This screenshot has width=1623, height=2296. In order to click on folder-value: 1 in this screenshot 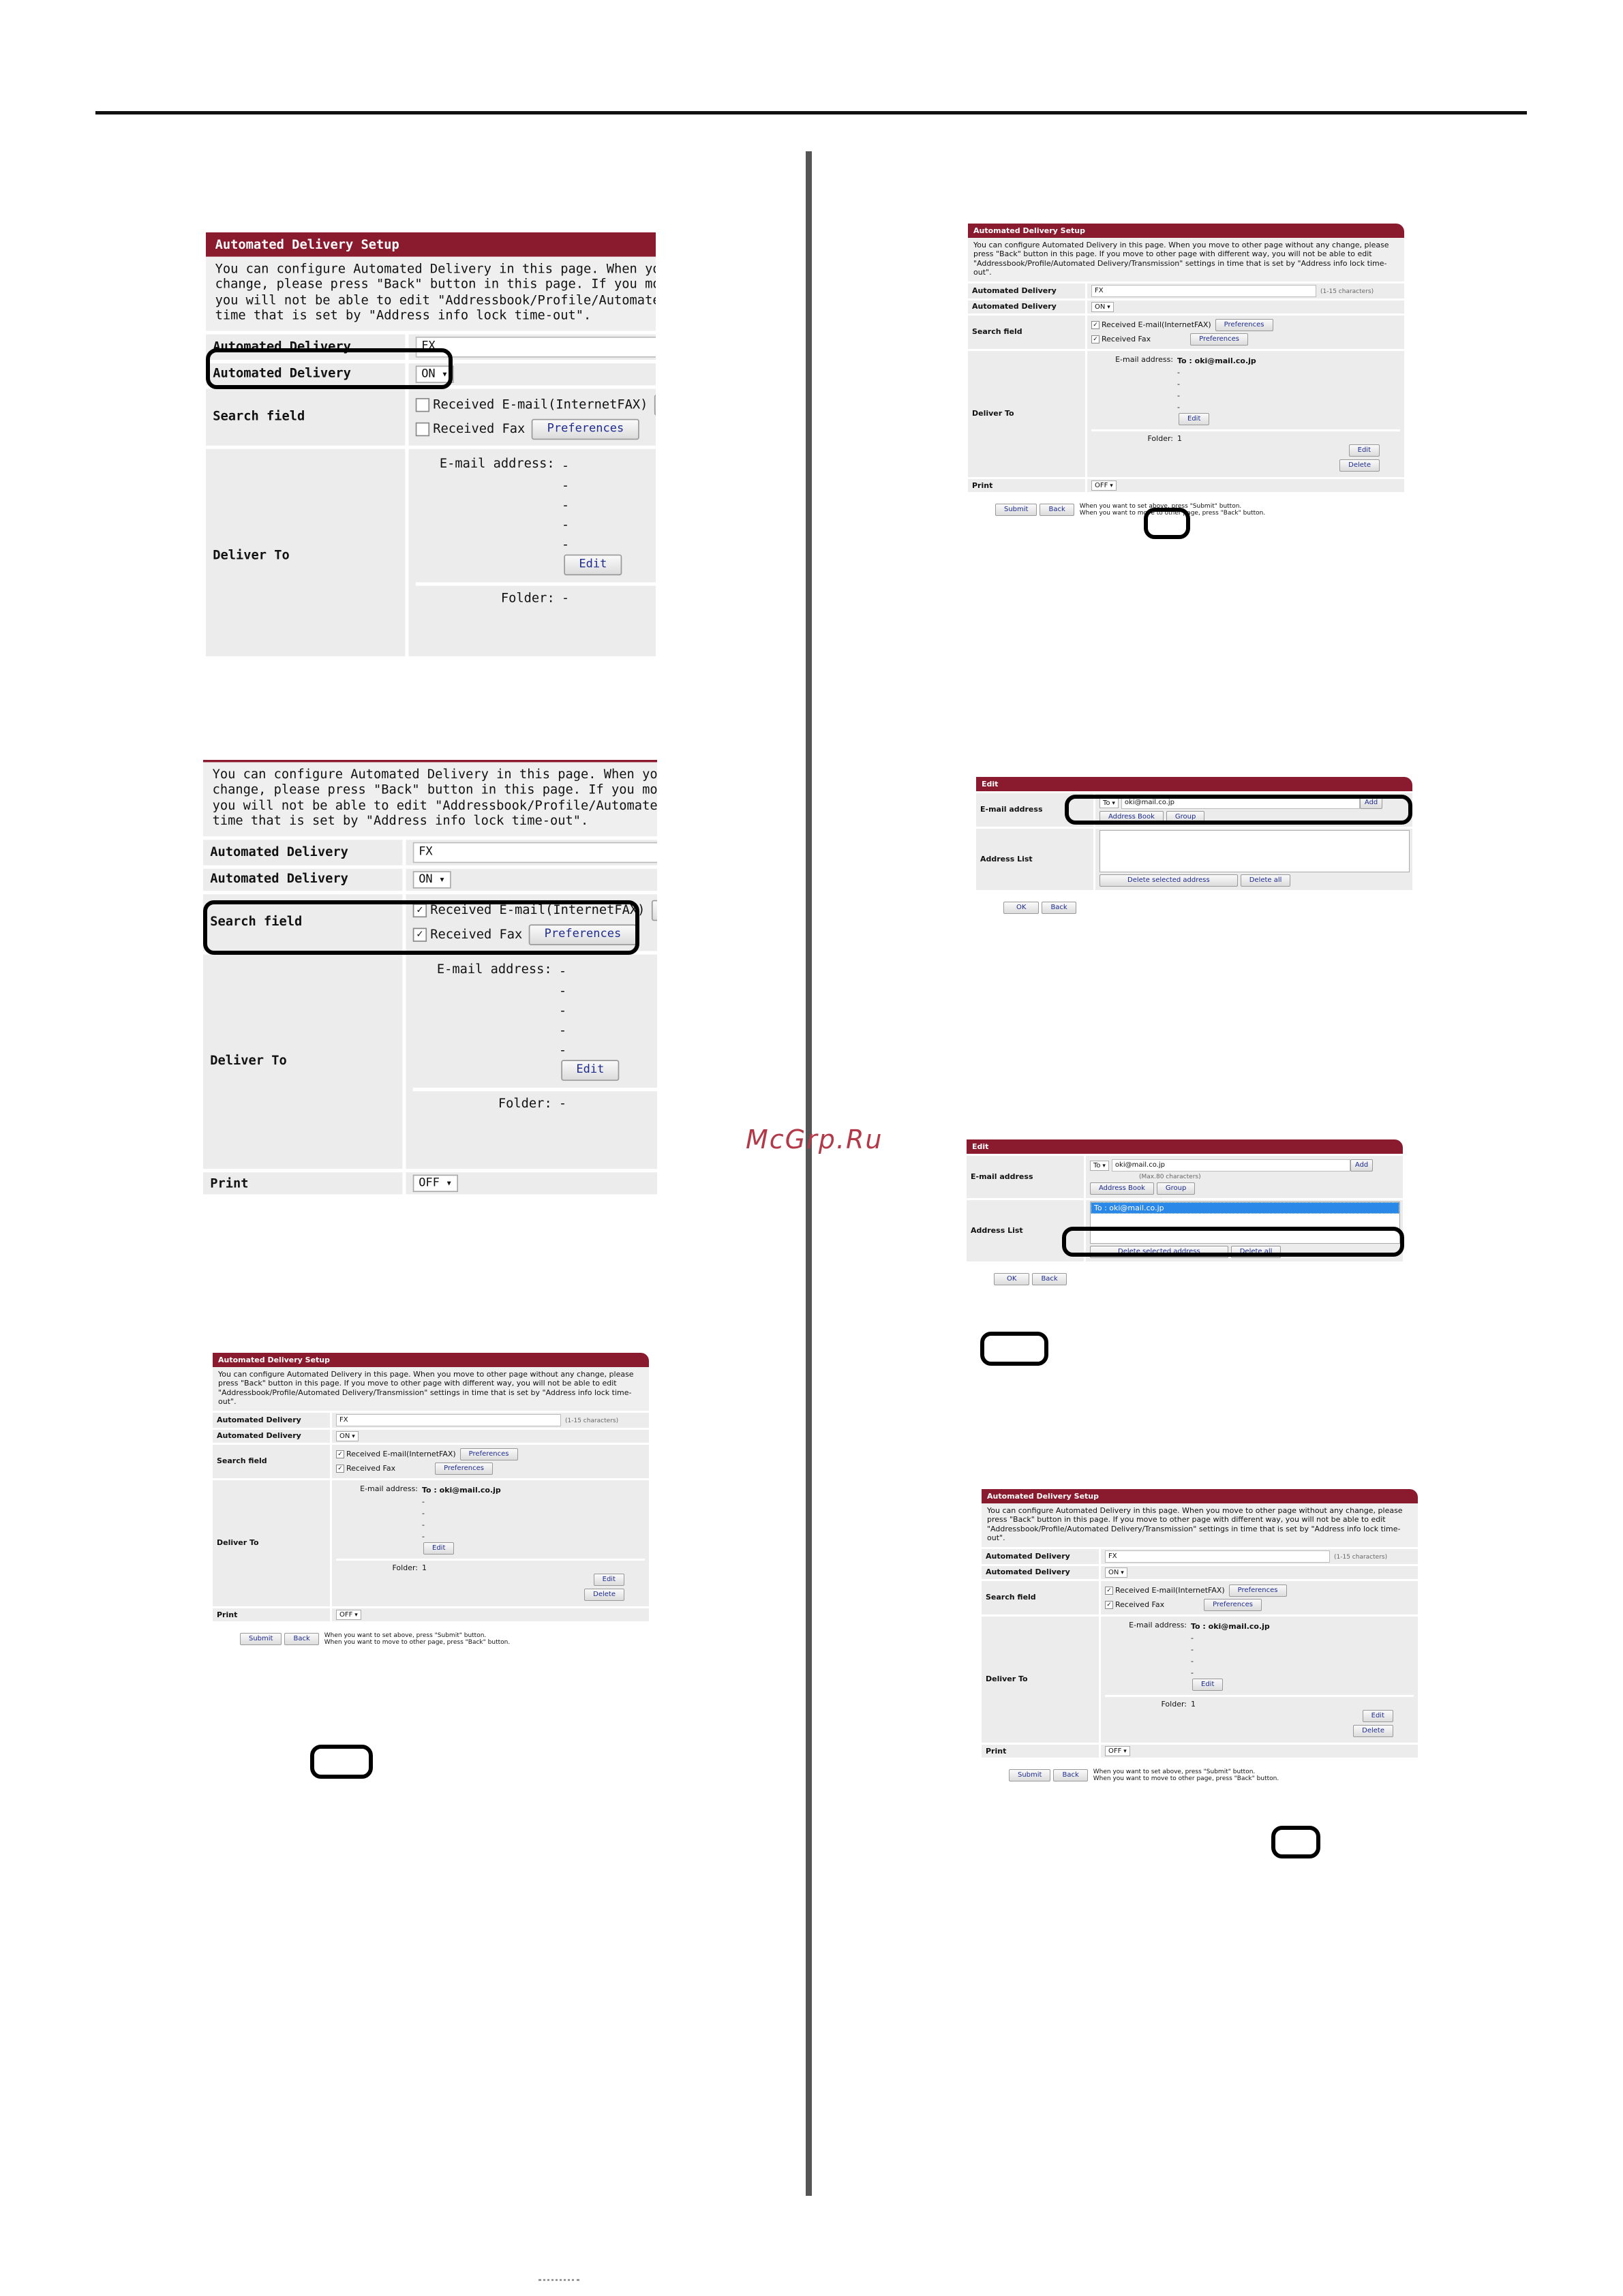, I will do `click(1179, 438)`.